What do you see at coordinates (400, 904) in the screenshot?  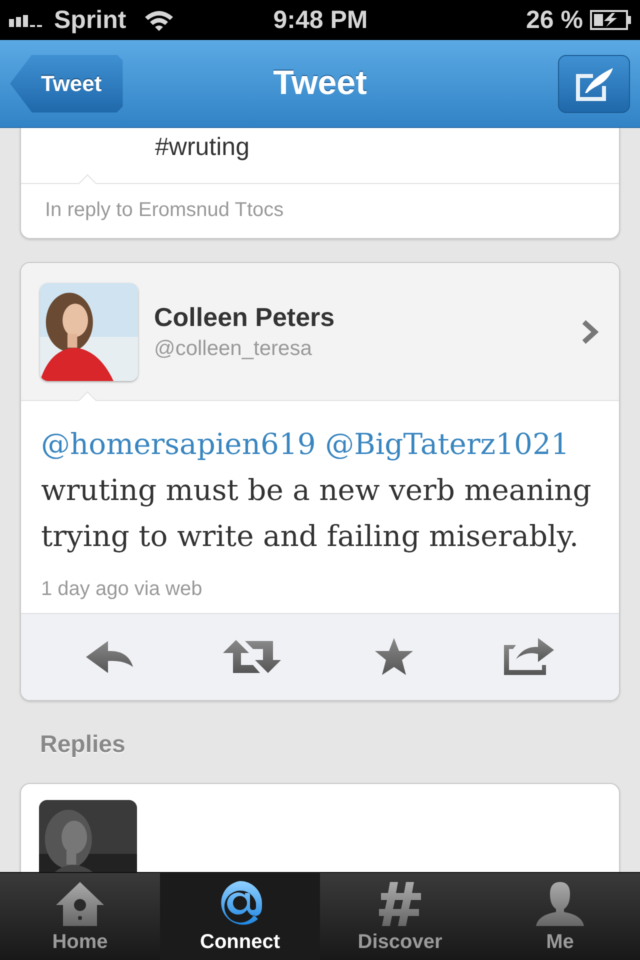 I see `hashtag-icon` at bounding box center [400, 904].